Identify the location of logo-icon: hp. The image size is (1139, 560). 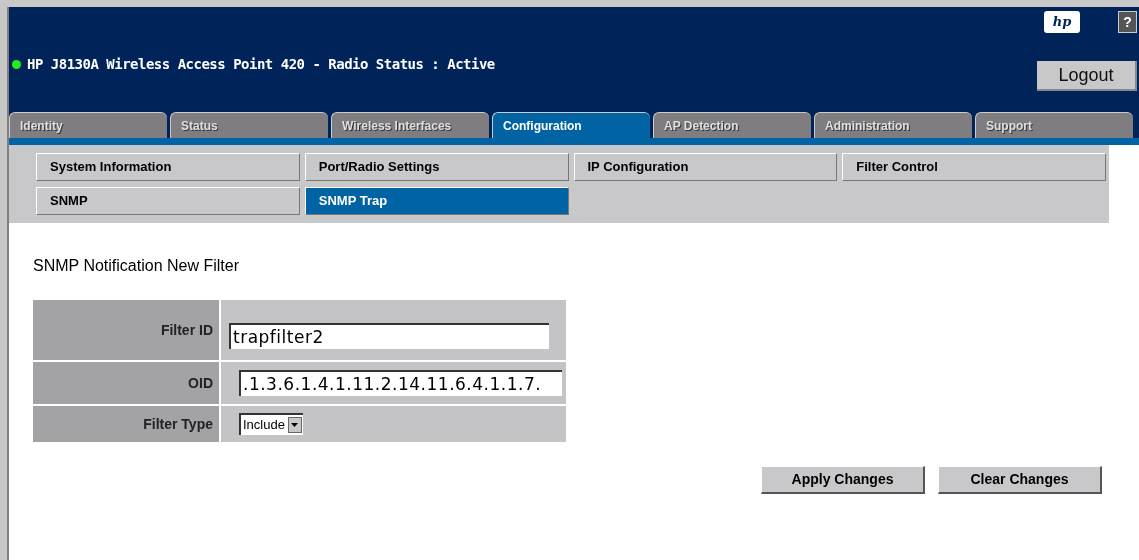
(1062, 22).